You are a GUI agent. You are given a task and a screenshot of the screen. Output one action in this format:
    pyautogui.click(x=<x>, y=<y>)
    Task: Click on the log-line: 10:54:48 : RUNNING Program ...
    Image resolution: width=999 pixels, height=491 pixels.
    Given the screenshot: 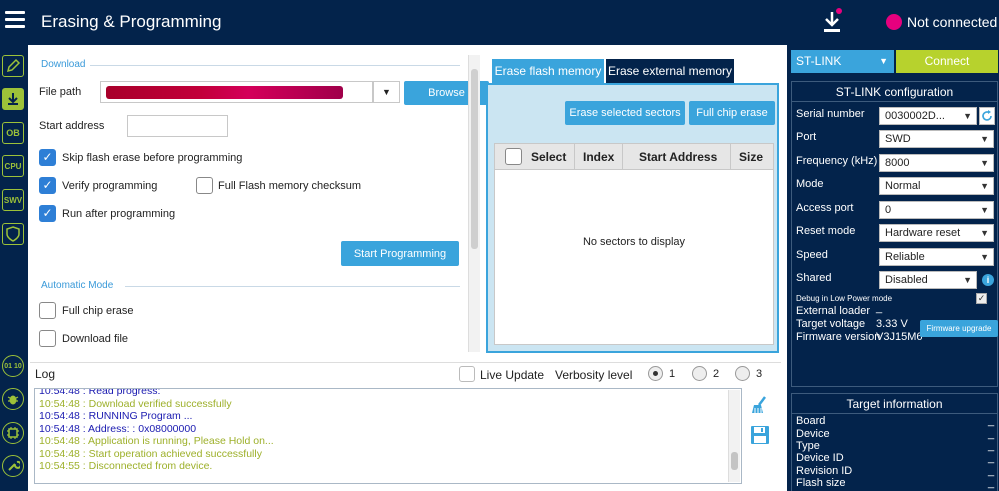 What is the action you would take?
    pyautogui.click(x=116, y=416)
    